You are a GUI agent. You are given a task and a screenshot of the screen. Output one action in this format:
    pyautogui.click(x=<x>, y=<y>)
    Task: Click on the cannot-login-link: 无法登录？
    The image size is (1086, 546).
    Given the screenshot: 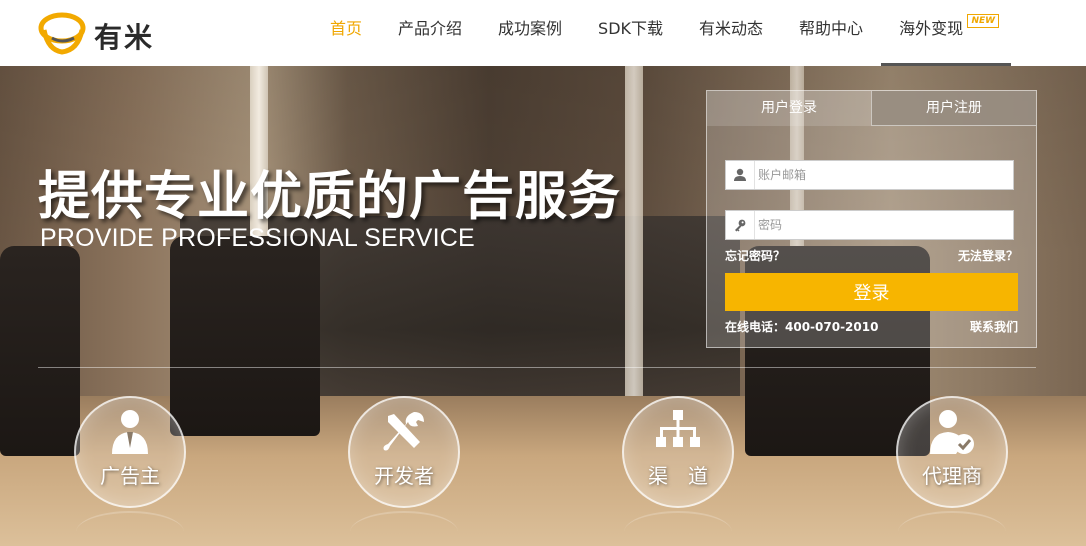 What is the action you would take?
    pyautogui.click(x=988, y=255)
    